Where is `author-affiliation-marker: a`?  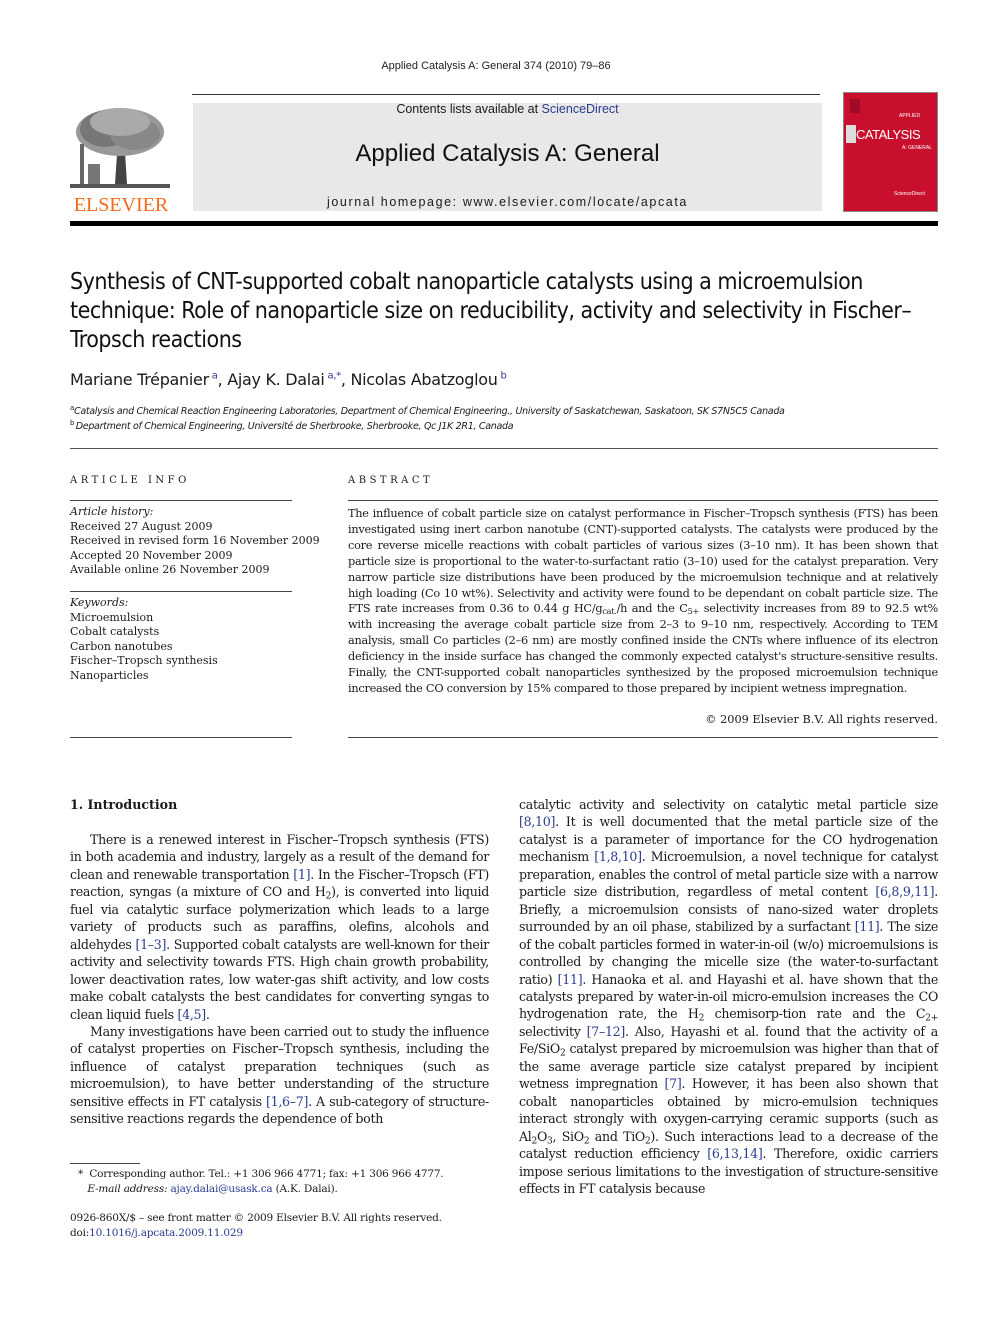 author-affiliation-marker: a is located at coordinates (215, 376).